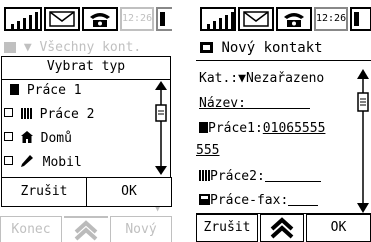  Describe the element at coordinates (259, 201) in the screenshot. I see `work-fax-field: Práce-fax:` at that location.